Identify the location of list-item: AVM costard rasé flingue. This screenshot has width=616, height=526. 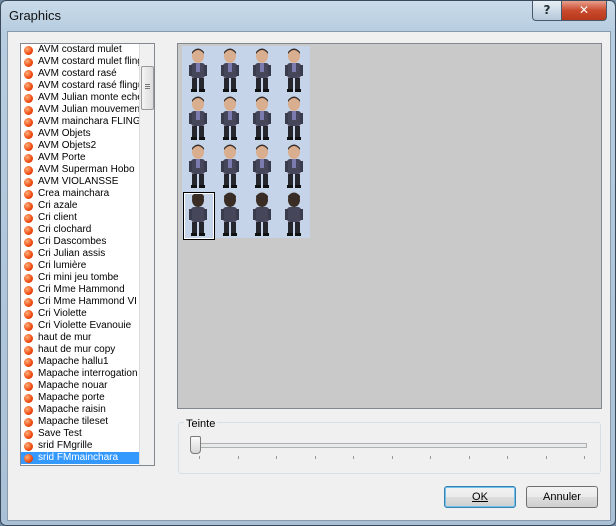
(87, 86).